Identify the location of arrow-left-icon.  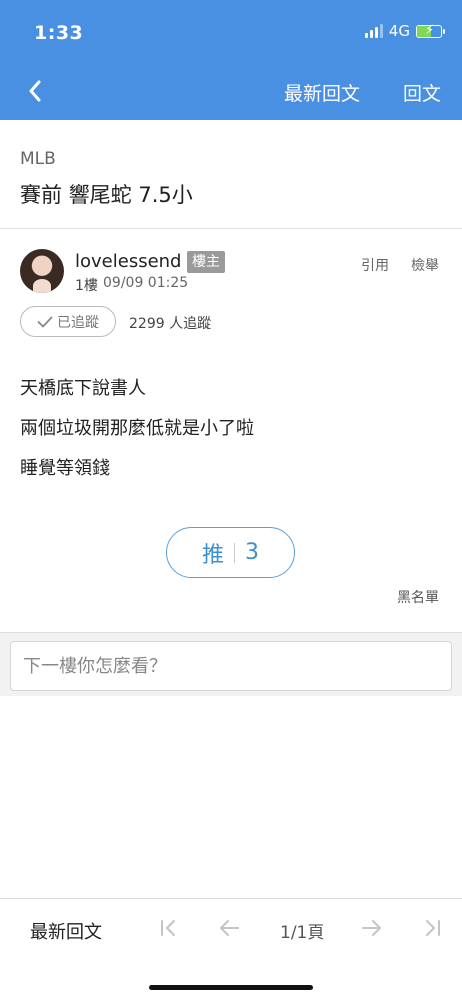
(229, 928).